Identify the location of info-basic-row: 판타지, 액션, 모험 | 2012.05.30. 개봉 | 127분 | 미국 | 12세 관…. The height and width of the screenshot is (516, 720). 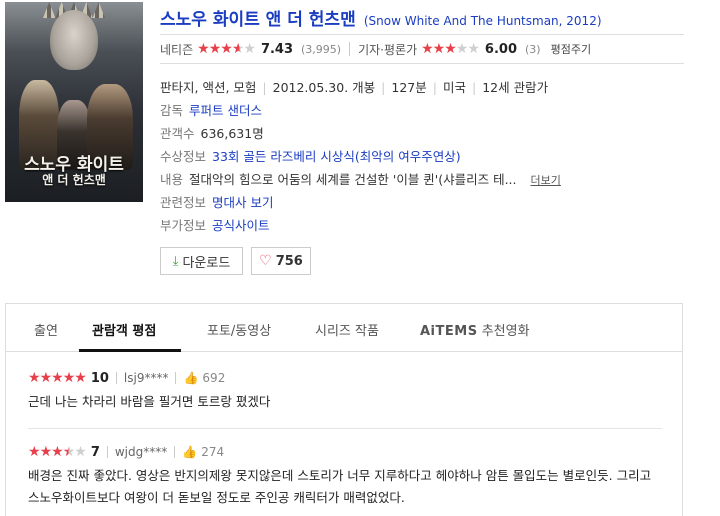
(360, 90).